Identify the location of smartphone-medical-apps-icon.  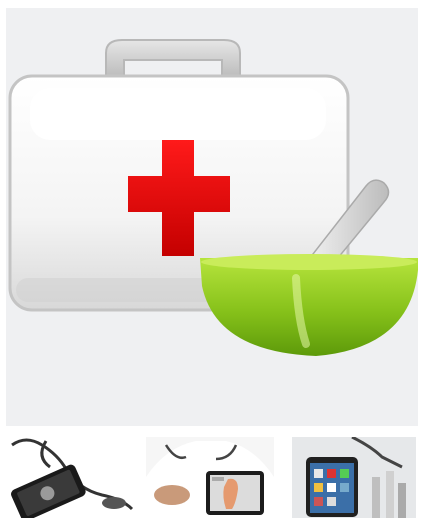
(354, 477).